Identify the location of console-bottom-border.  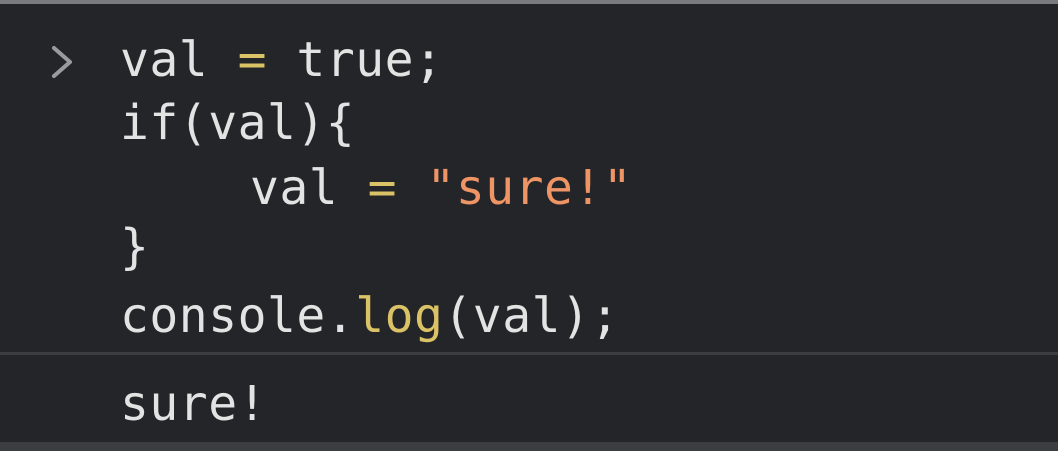
(529, 446).